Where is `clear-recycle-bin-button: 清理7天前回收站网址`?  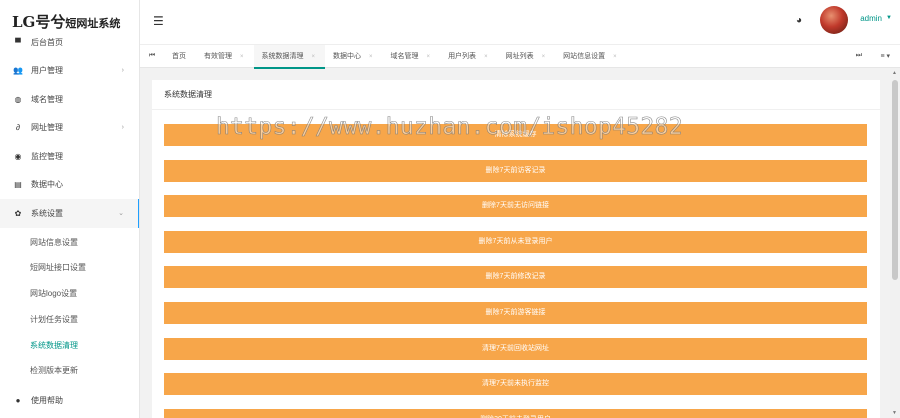 clear-recycle-bin-button: 清理7天前回收站网址 is located at coordinates (515, 348).